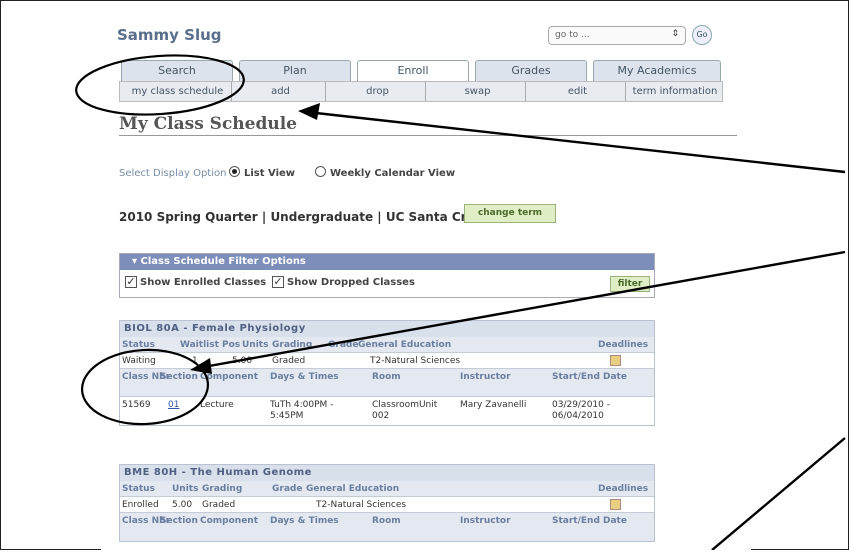  What do you see at coordinates (387, 329) in the screenshot?
I see `course-title: BIOL 80A - Female Physiology` at bounding box center [387, 329].